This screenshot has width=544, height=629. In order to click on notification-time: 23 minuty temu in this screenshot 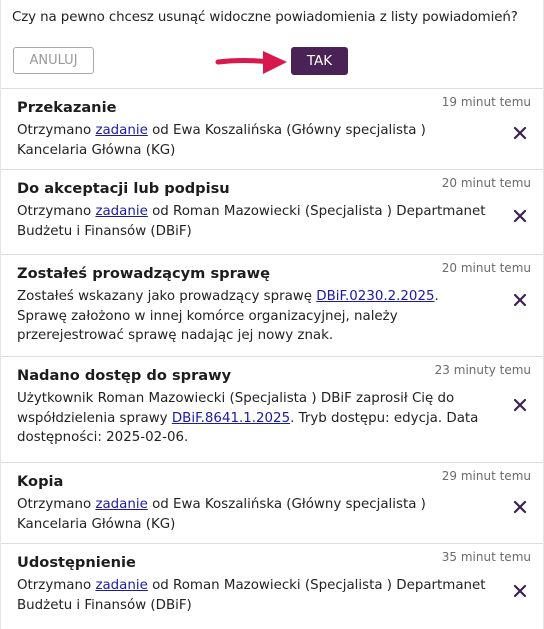, I will do `click(482, 370)`.